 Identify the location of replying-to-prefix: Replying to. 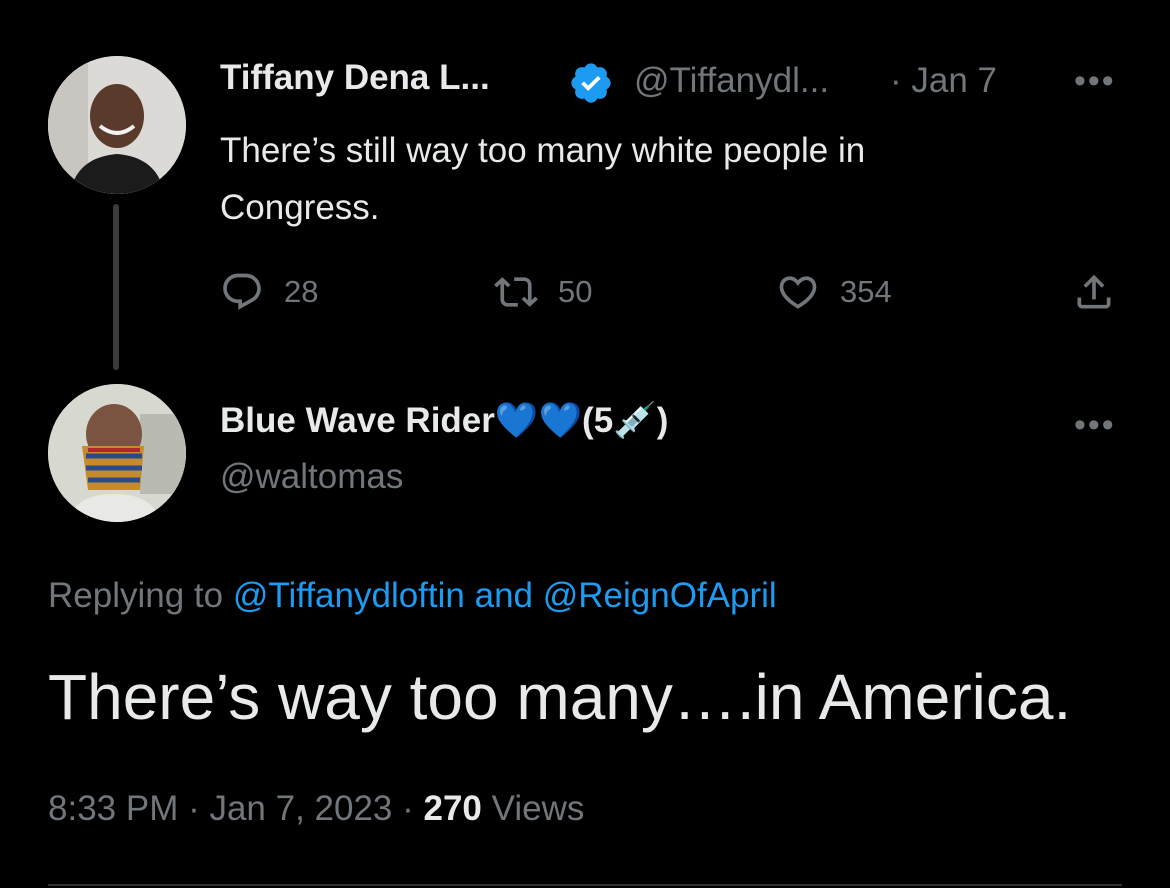
(136, 595).